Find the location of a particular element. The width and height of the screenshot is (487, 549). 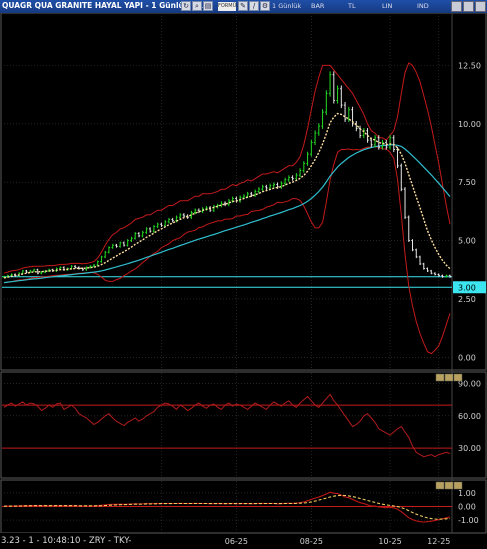

maximize-icon is located at coordinates (468, 6).